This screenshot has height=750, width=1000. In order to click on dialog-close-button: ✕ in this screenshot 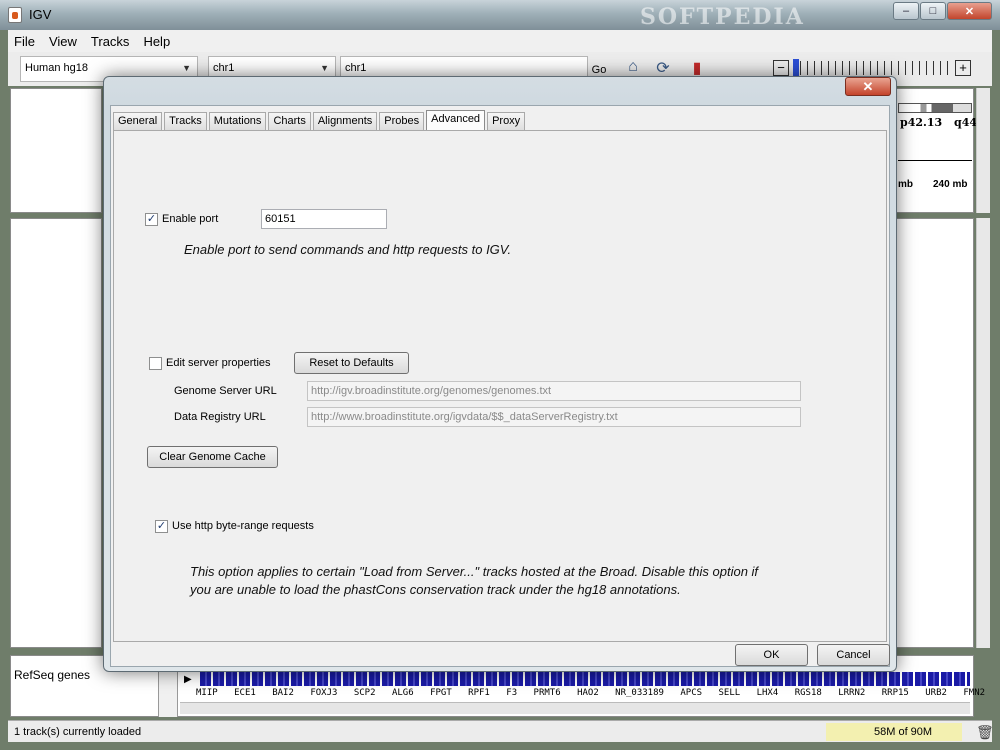, I will do `click(868, 86)`.